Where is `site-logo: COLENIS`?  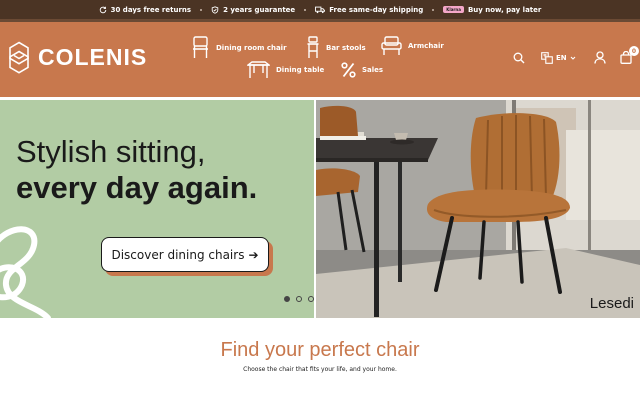
site-logo: COLENIS is located at coordinates (77, 57).